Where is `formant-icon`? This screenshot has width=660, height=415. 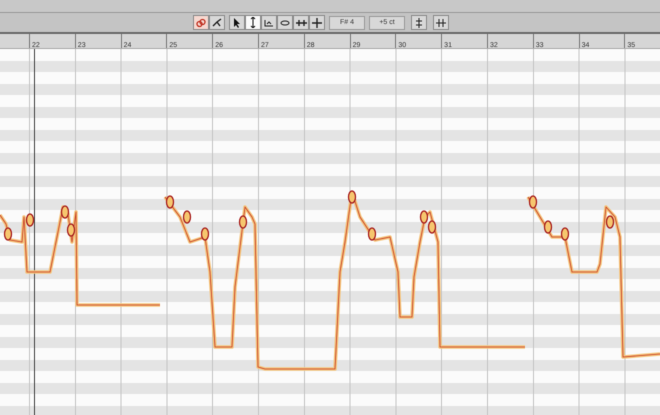 formant-icon is located at coordinates (269, 22).